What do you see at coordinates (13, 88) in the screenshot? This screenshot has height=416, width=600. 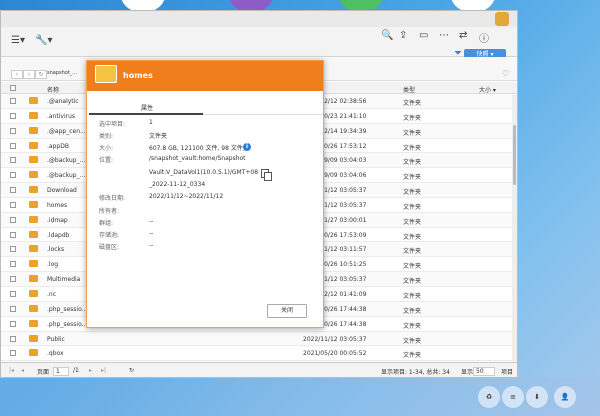 I see `select-all-checkbox` at bounding box center [13, 88].